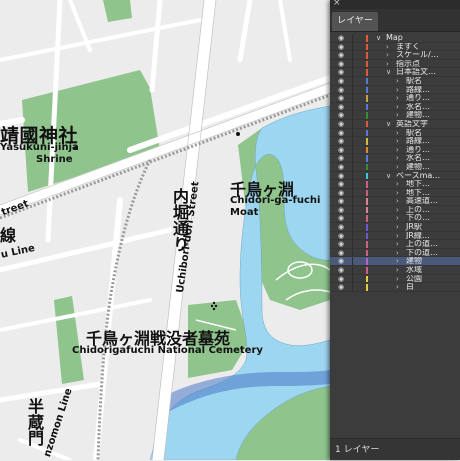  Describe the element at coordinates (395, 38) in the screenshot. I see `layer-row: ◉ ∨ Map` at that location.